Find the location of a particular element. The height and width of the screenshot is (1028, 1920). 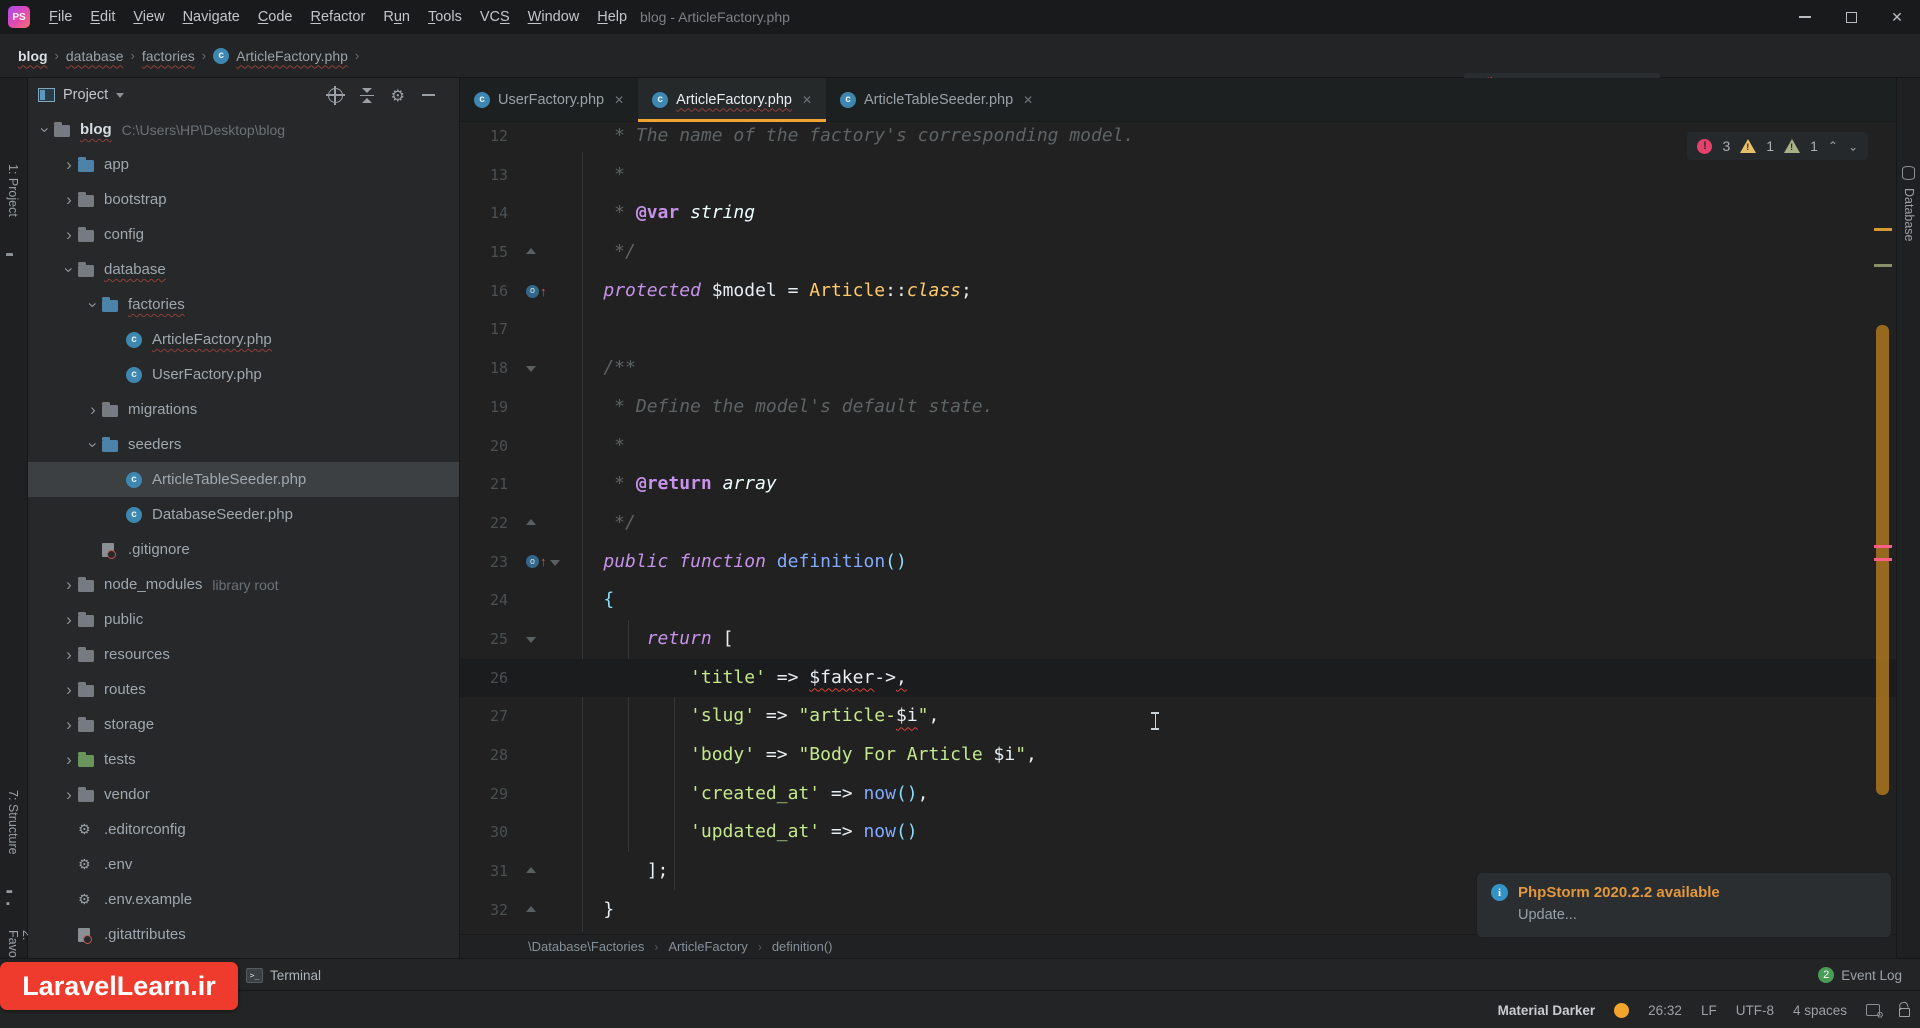

menu-edit: Edit is located at coordinates (102, 17).